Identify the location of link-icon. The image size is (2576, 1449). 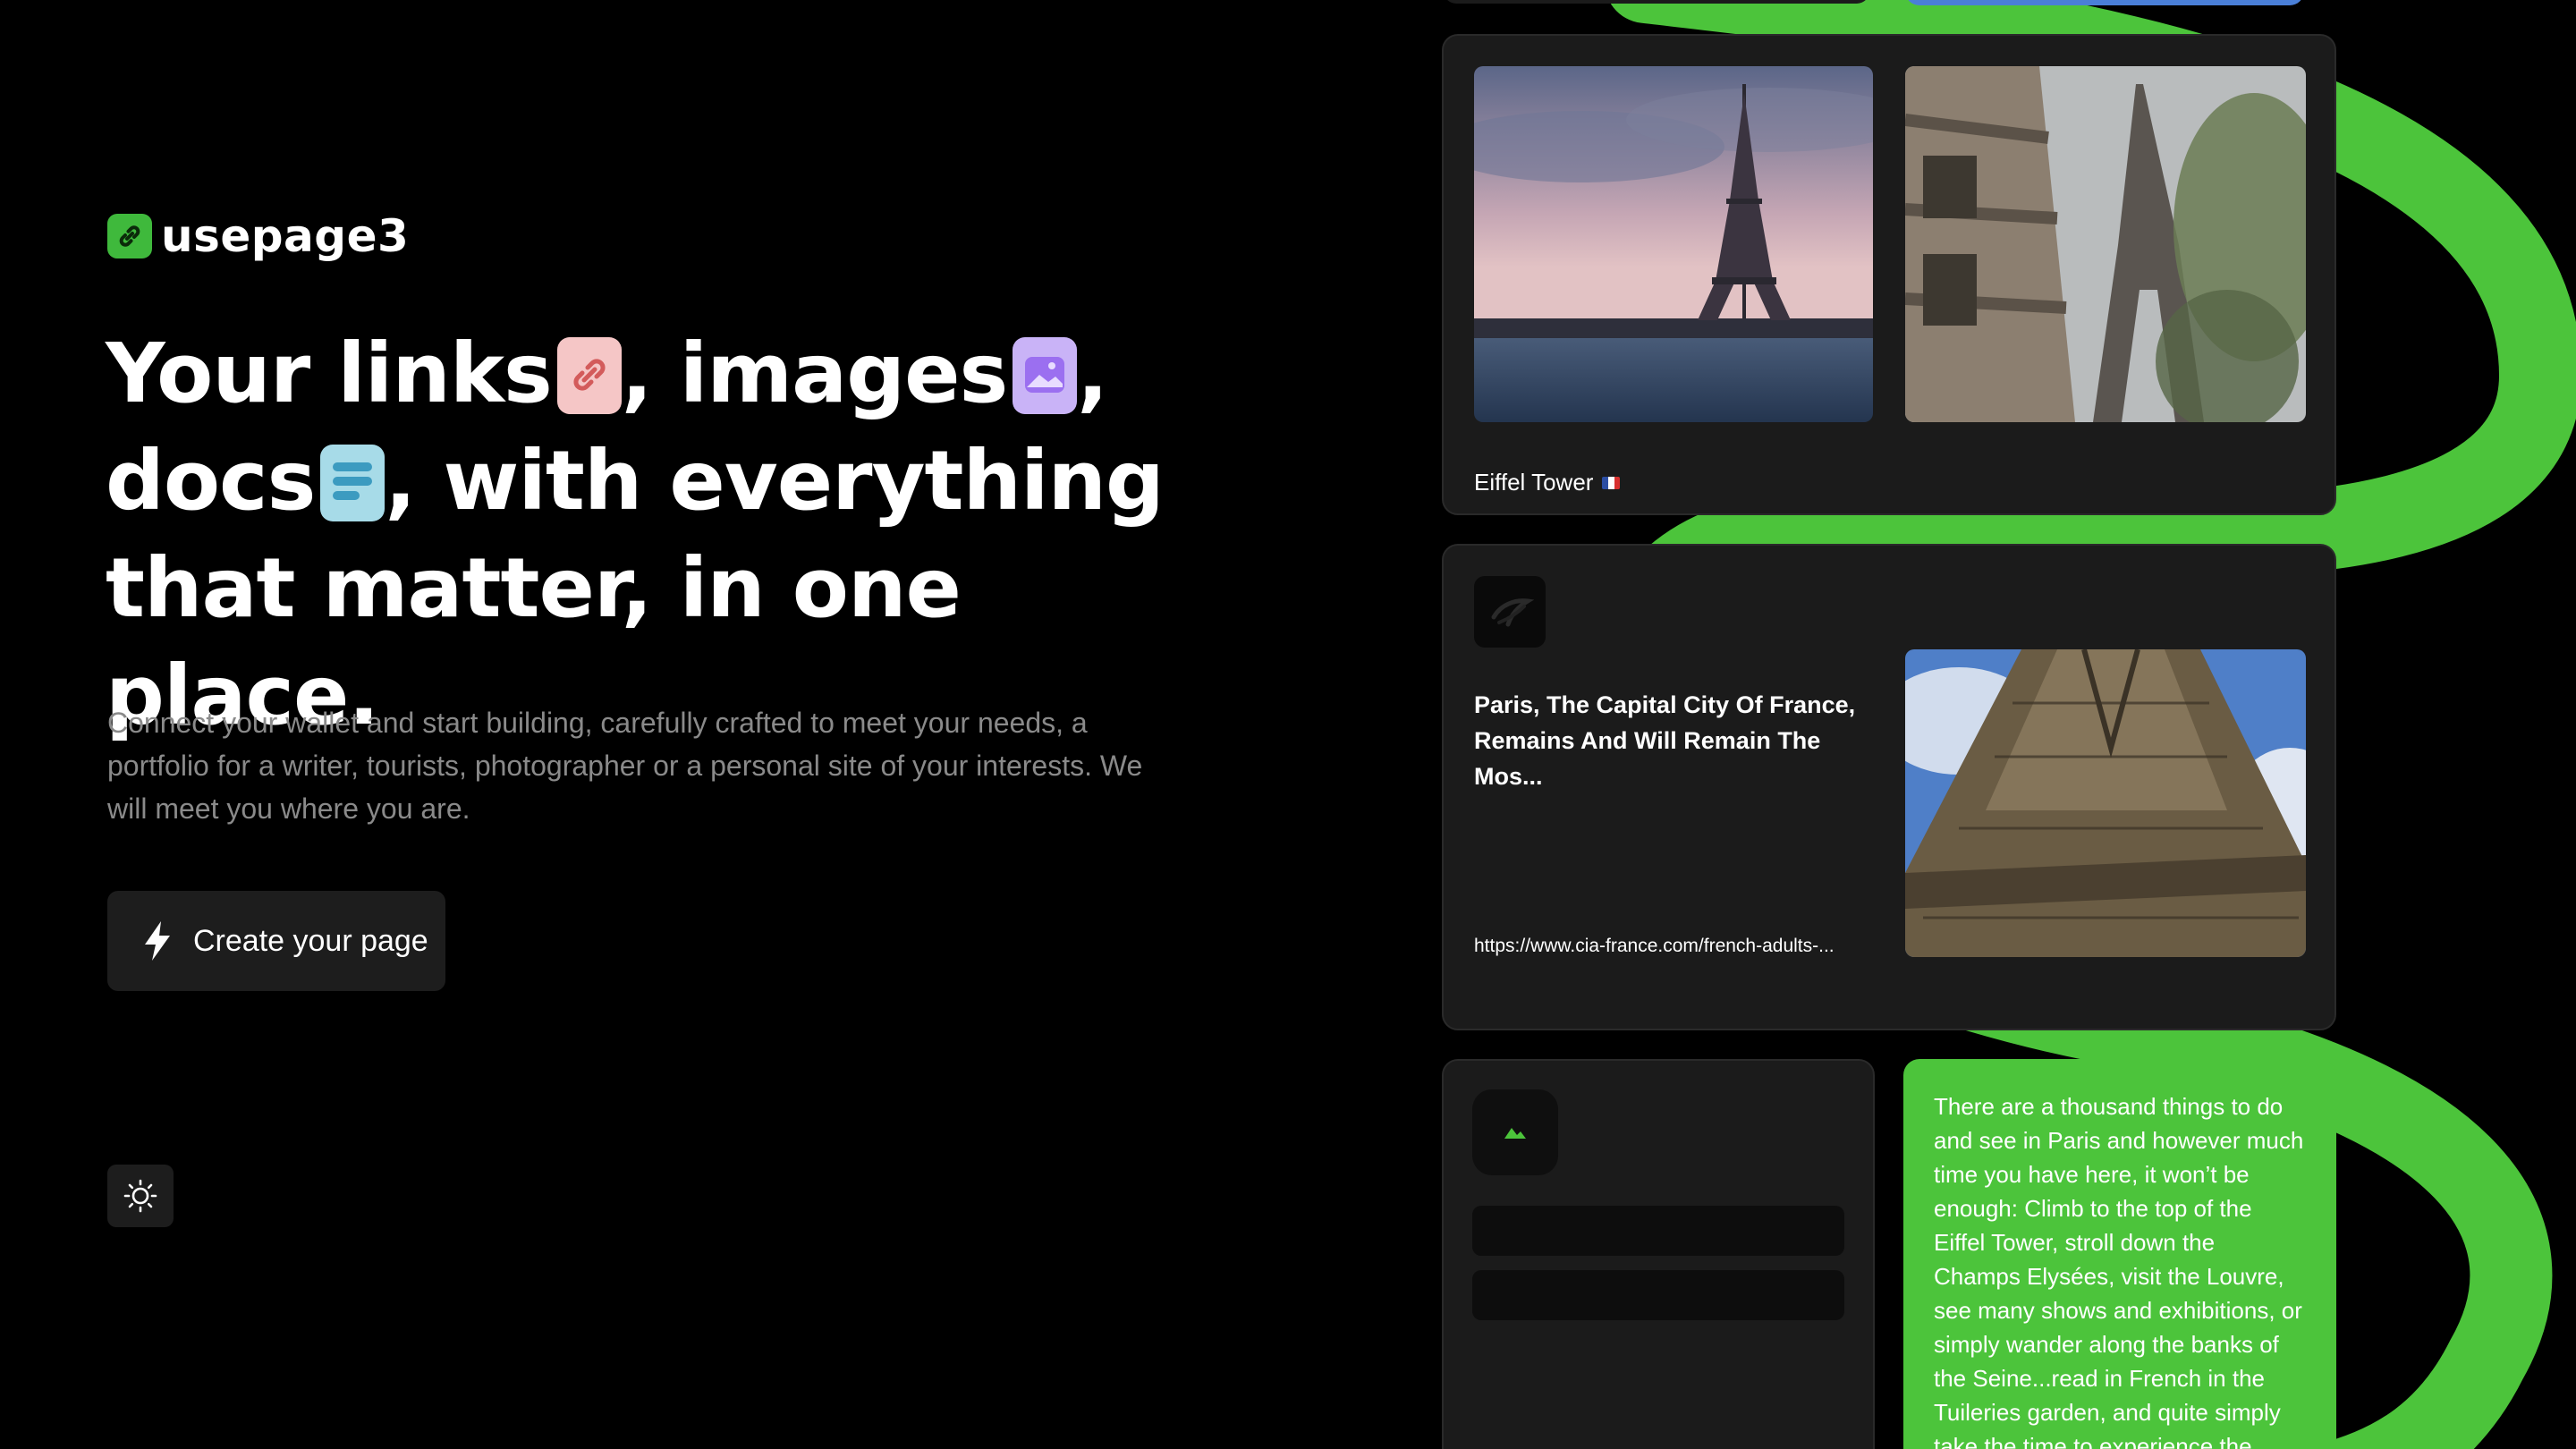
(129, 236).